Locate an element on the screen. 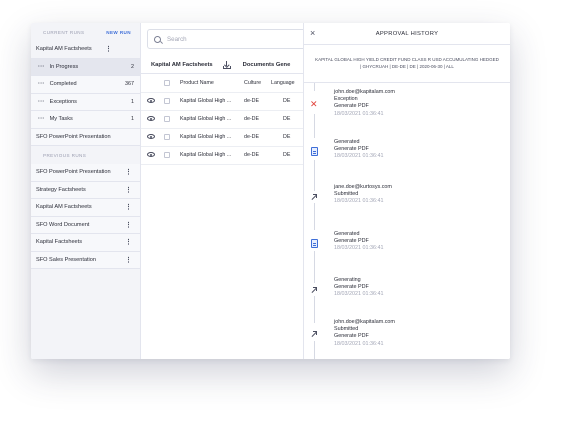 This screenshot has height=428, width=570. column-header-language: Language is located at coordinates (287, 83).